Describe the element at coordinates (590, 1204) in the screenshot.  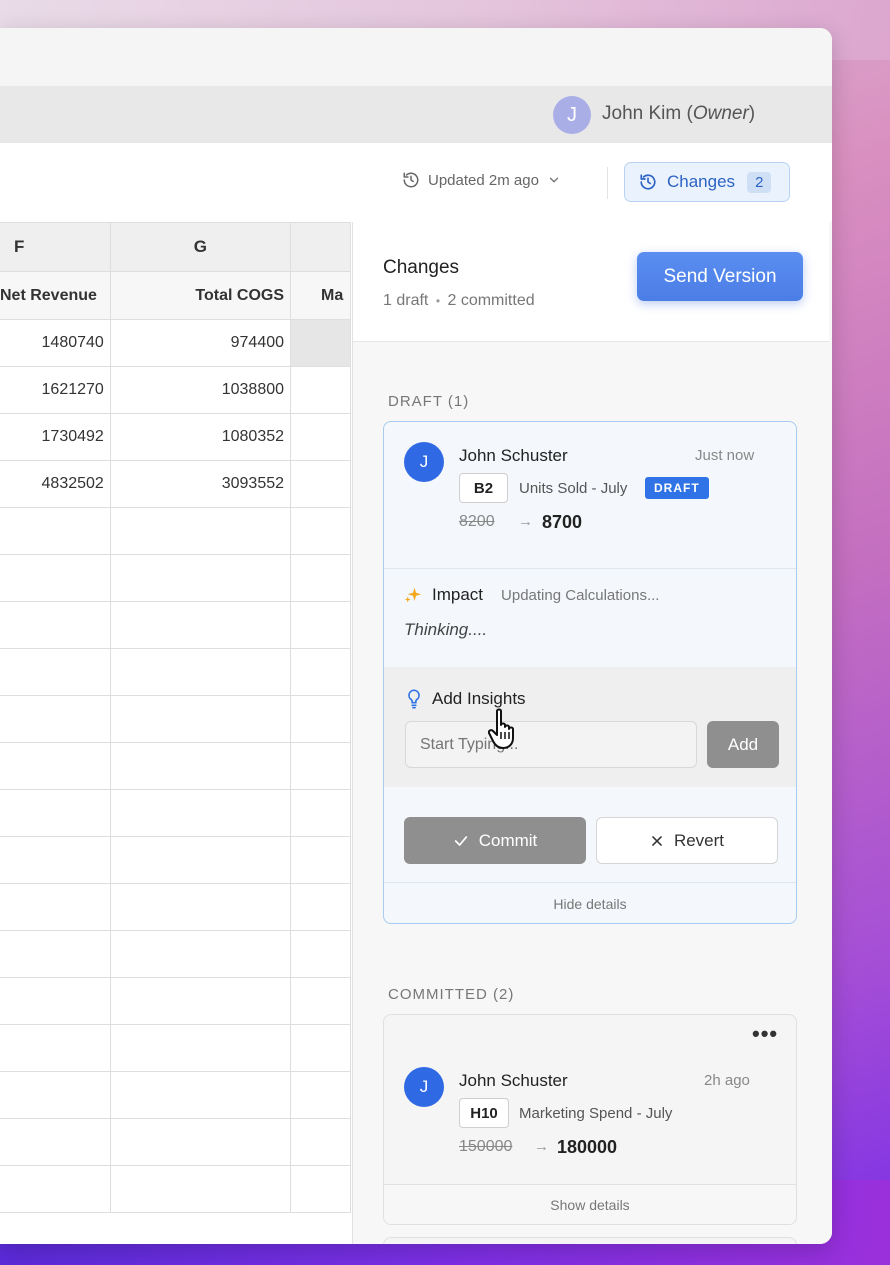
I see `show-details-link: Show details` at that location.